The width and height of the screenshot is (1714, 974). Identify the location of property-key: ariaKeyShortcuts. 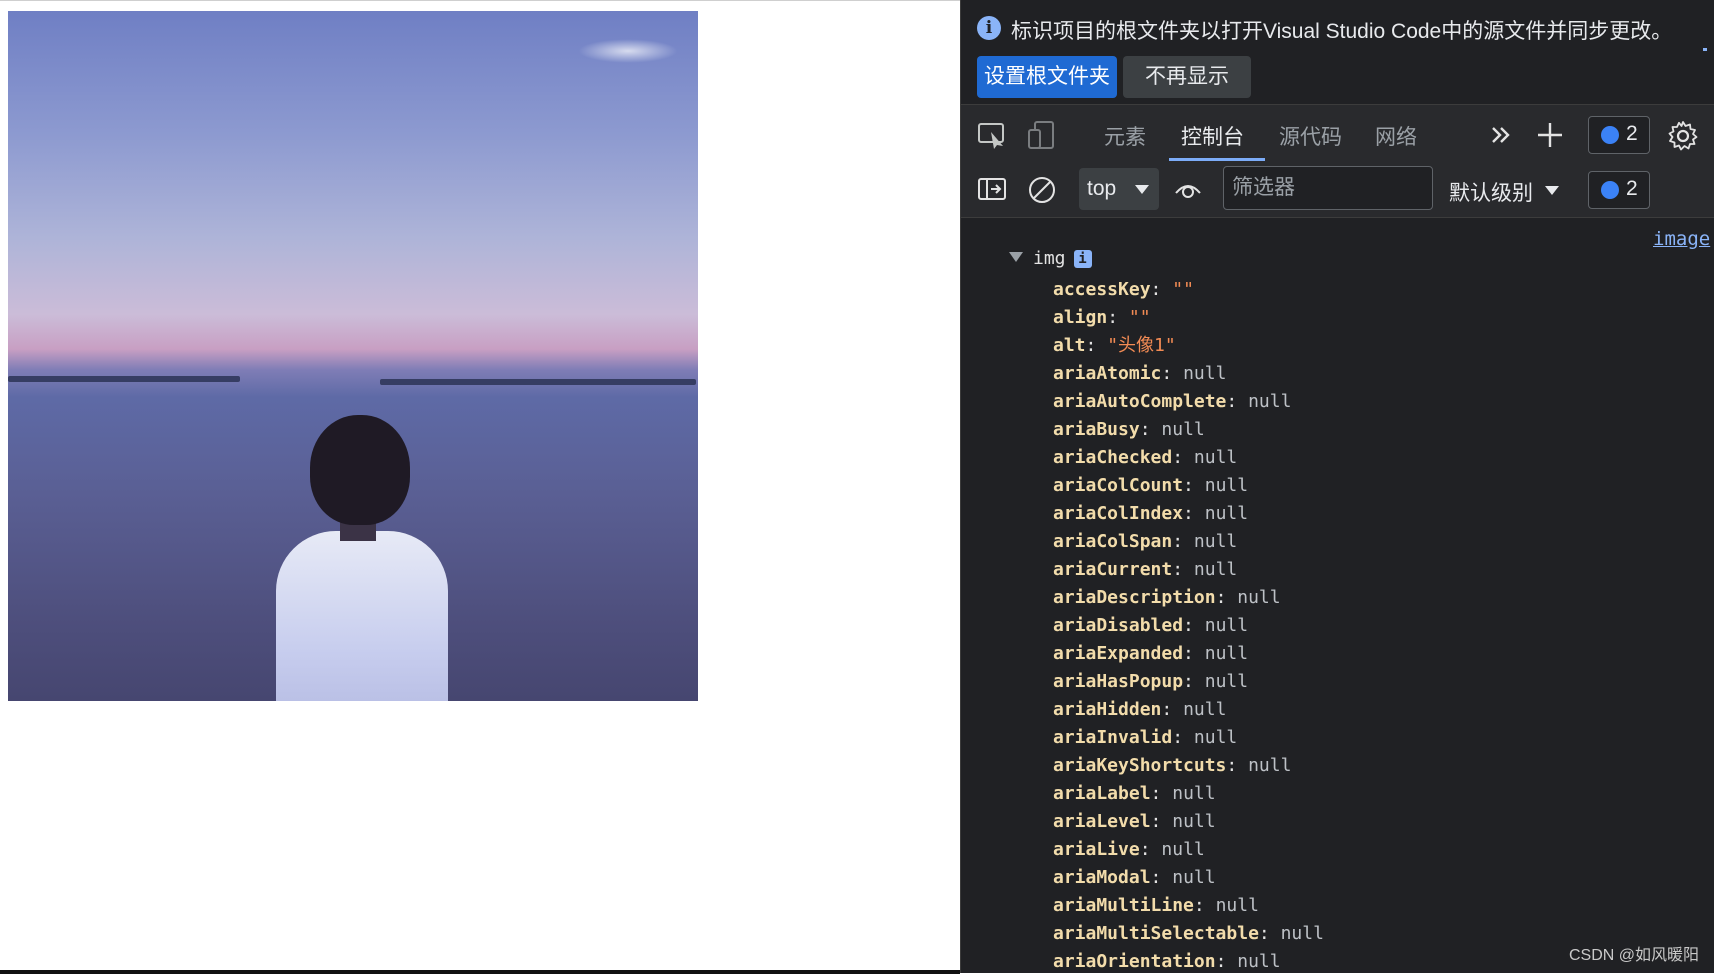
(1140, 765).